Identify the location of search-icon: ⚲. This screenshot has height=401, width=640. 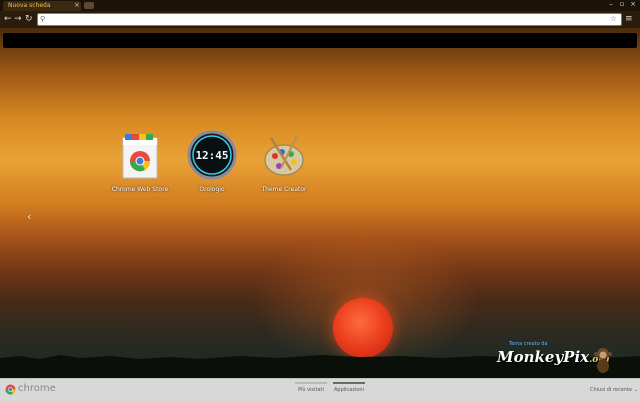
(43, 19).